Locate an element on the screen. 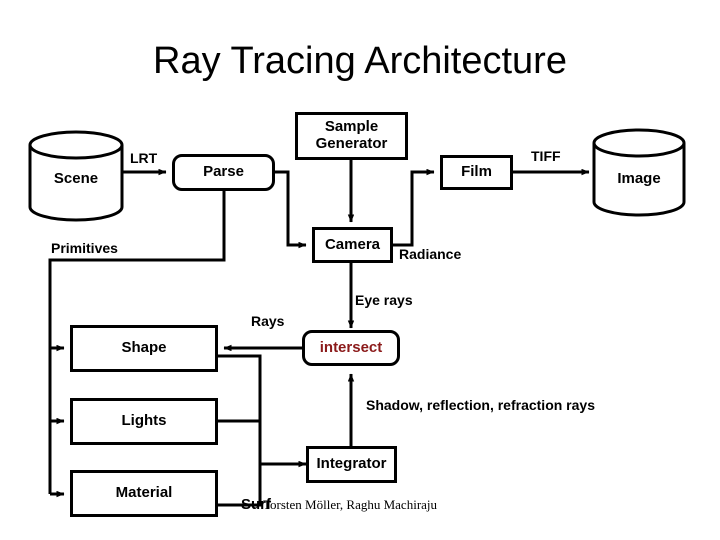 Image resolution: width=720 pixels, height=540 pixels. author-credit: Torsten Möller, Raghu Machiraju is located at coordinates (350, 504).